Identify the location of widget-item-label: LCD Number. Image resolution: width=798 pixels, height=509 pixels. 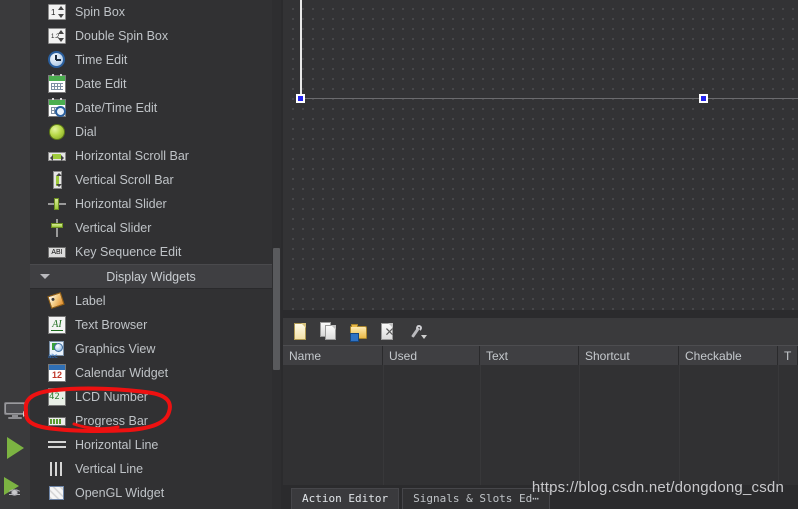
(111, 397).